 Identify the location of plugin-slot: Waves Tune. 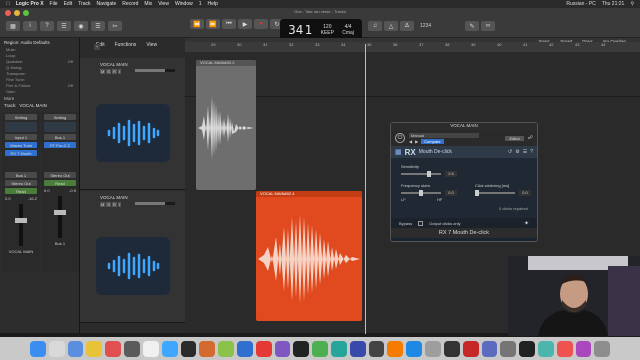
(21, 145).